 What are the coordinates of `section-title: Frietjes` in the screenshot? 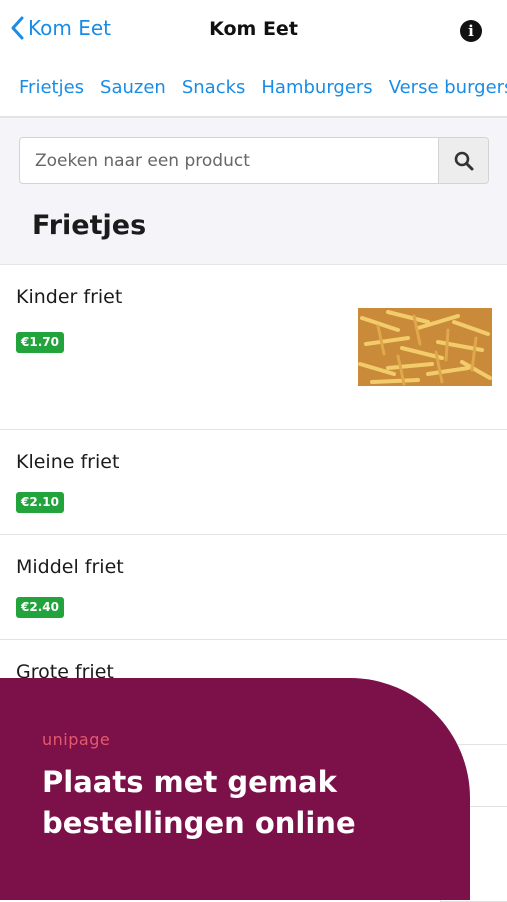 It's located at (89, 225).